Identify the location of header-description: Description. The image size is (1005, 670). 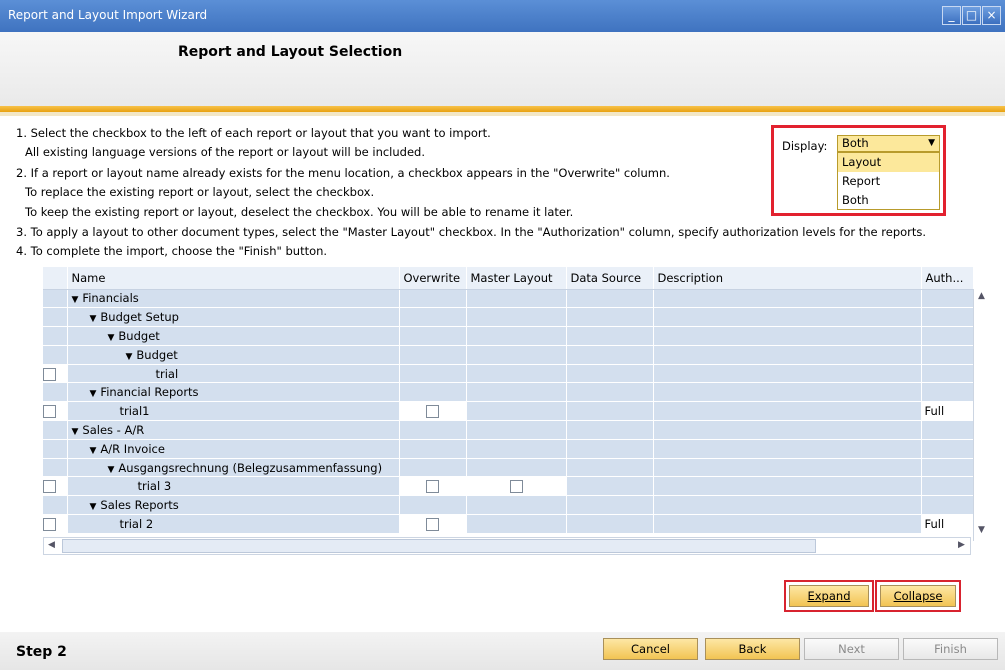
(787, 278).